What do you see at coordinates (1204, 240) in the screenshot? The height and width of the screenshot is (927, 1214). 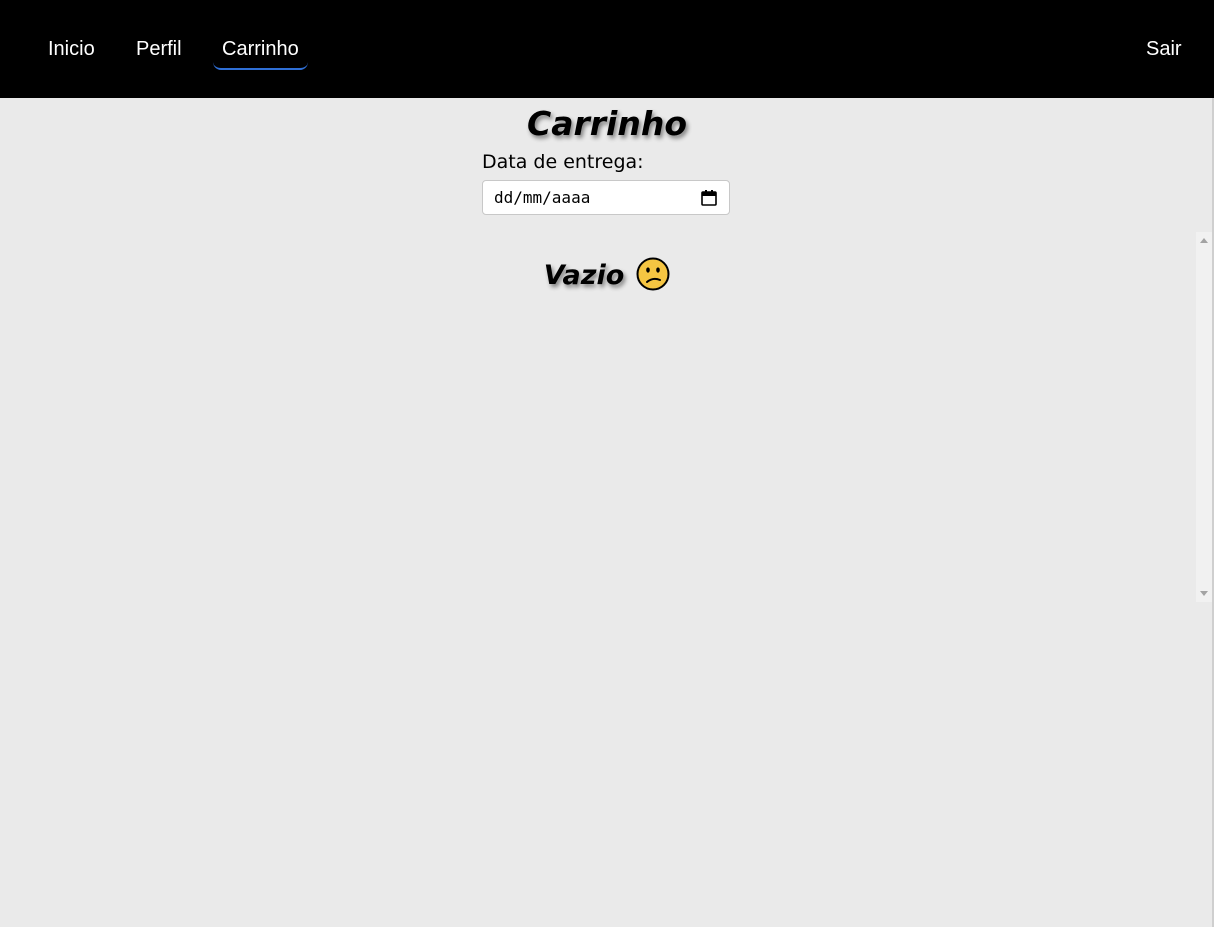 I see `scroll-up-arrow-icon` at bounding box center [1204, 240].